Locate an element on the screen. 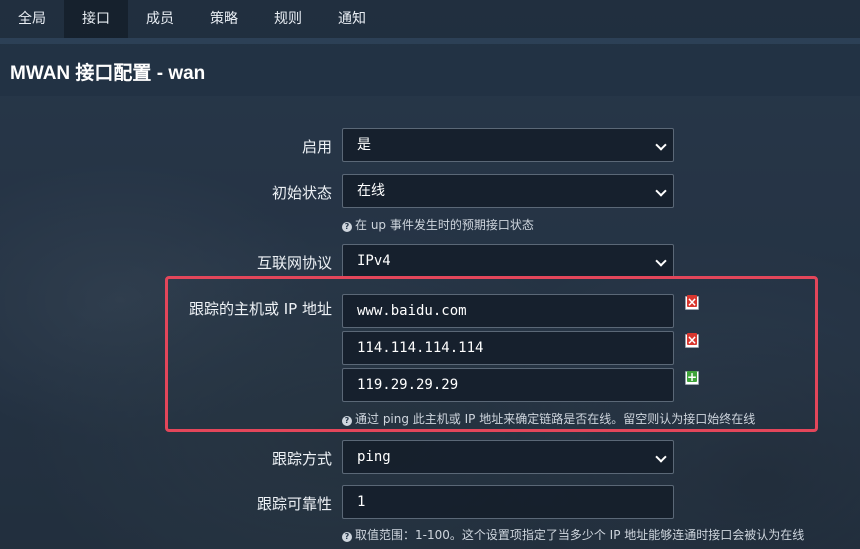 The height and width of the screenshot is (549, 860). track-hosts-label: 跟踪的主机或 IP 地址 is located at coordinates (260, 309).